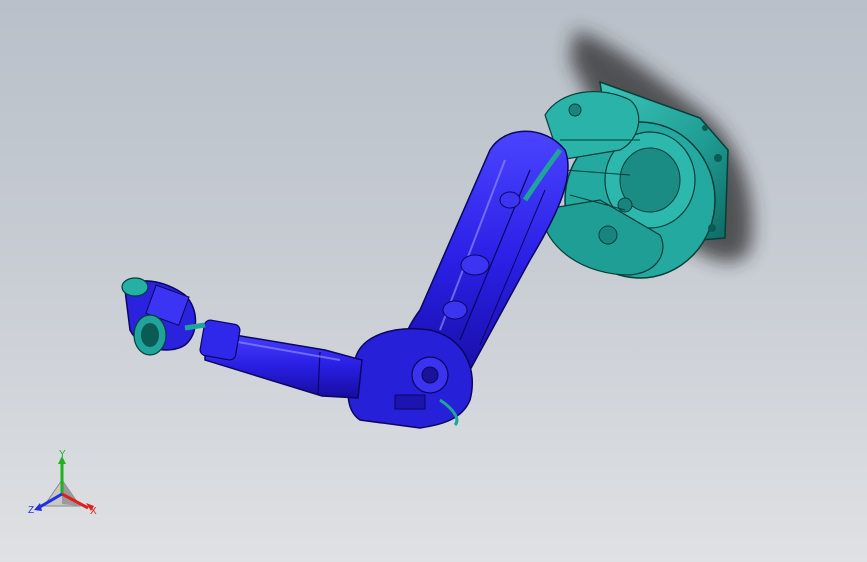  I want to click on robot-wrist, so click(163, 316).